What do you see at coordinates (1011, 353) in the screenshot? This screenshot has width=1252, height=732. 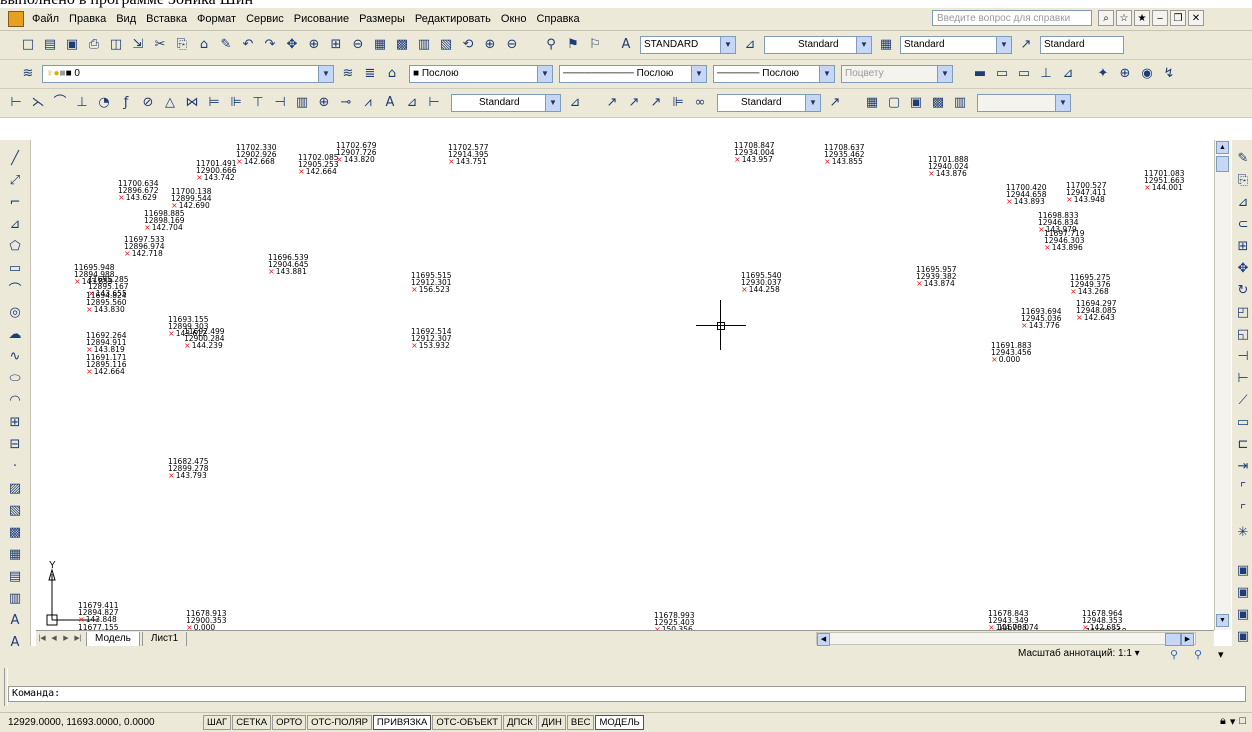 I see `survey-point-label: 11691.883 12943.456 ×0.000` at bounding box center [1011, 353].